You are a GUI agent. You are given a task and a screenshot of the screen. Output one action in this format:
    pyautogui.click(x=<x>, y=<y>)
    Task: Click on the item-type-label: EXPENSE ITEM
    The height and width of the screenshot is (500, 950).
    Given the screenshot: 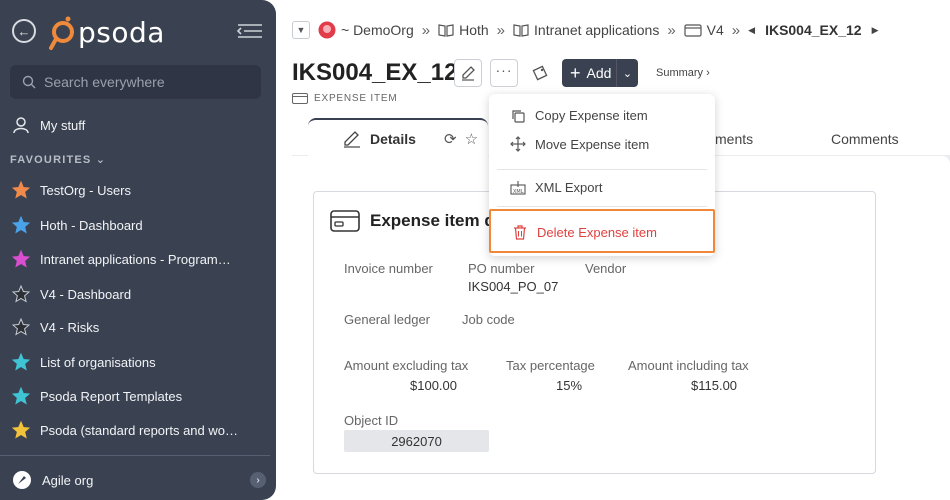 What is the action you would take?
    pyautogui.click(x=345, y=98)
    